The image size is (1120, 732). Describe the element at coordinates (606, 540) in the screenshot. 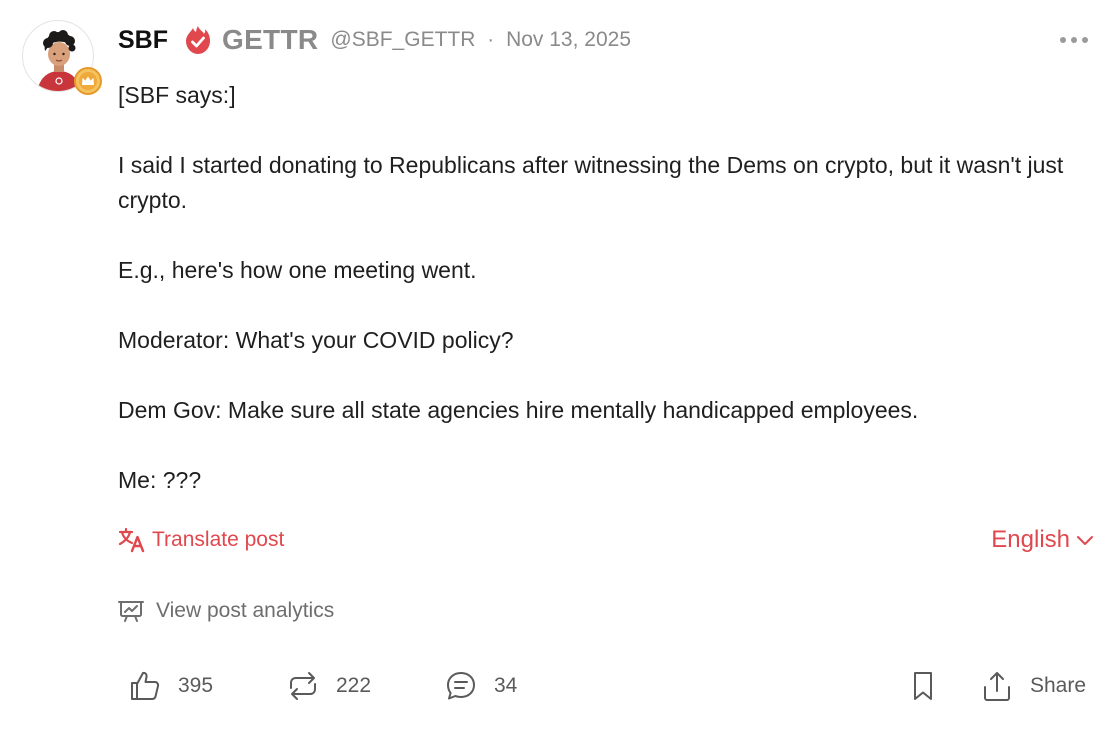

I see `translate-row: Translate post English` at that location.